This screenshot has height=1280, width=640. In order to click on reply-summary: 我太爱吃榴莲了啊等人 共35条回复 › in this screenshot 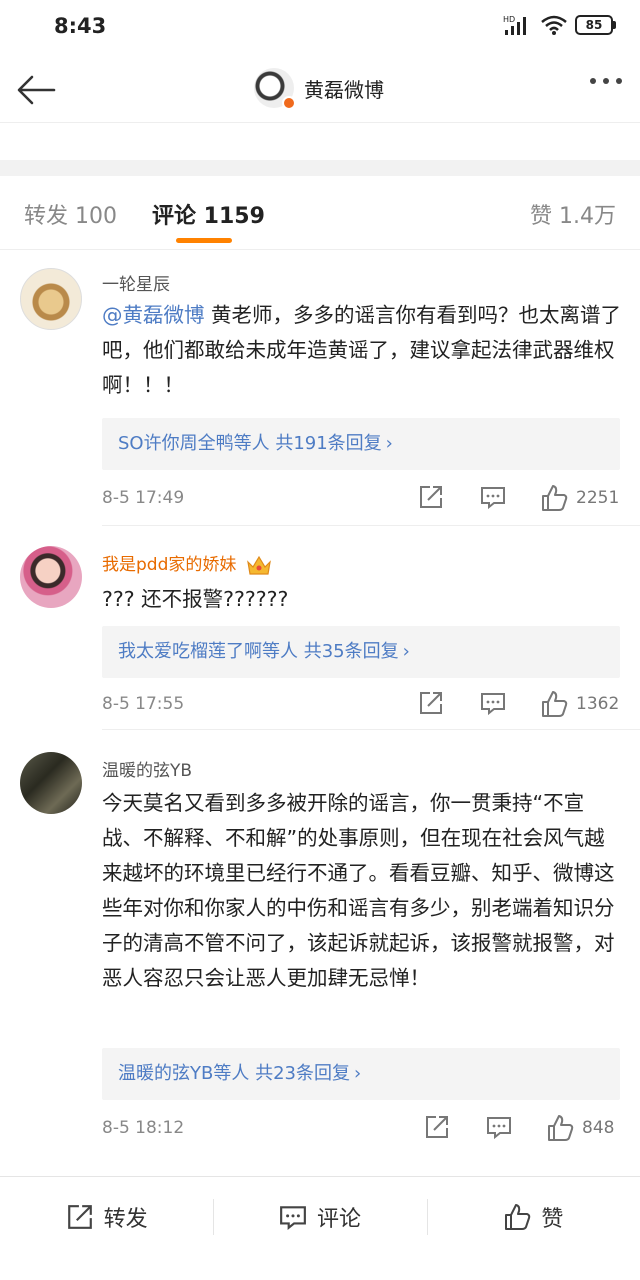, I will do `click(361, 652)`.